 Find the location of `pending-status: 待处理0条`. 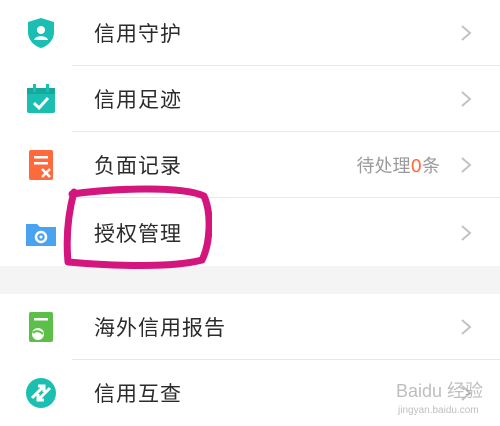

pending-status: 待处理0条 is located at coordinates (398, 166).